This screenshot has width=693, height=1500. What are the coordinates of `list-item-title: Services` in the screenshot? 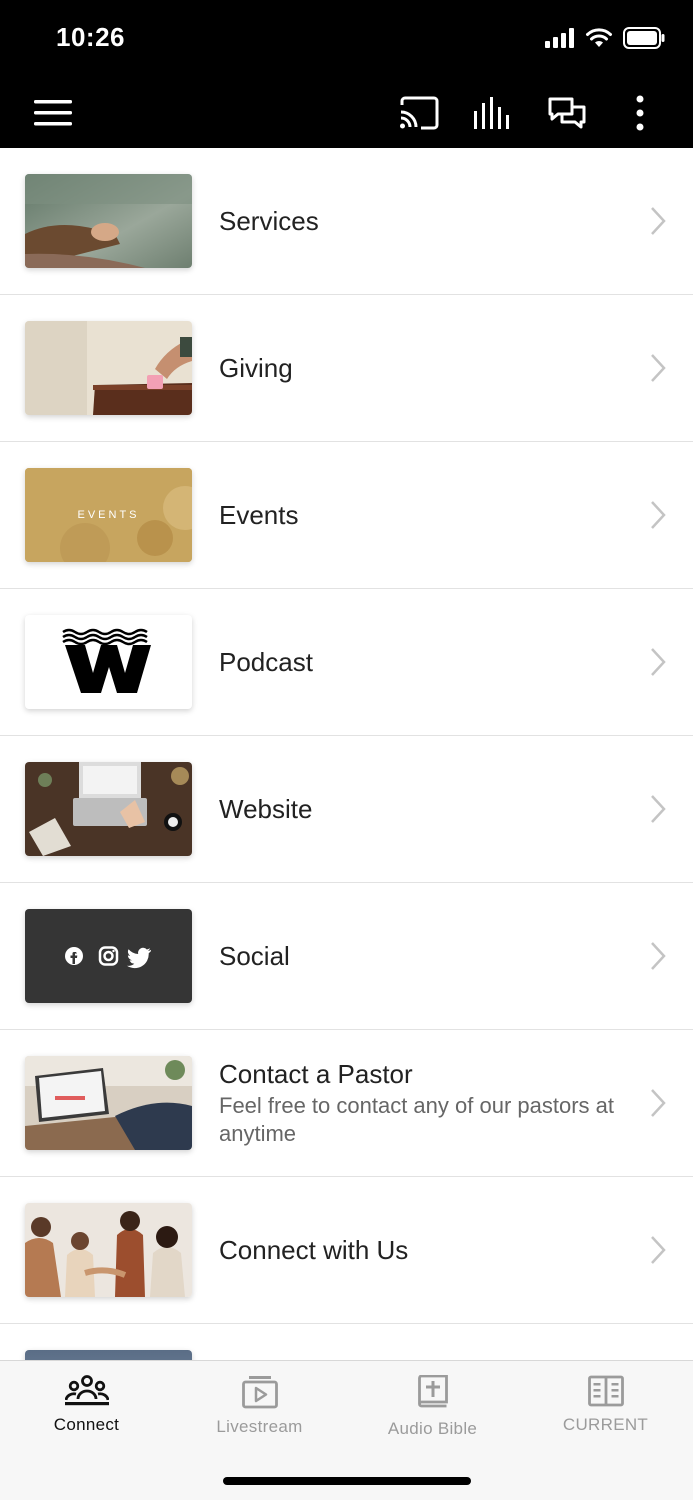 It's located at (269, 221).